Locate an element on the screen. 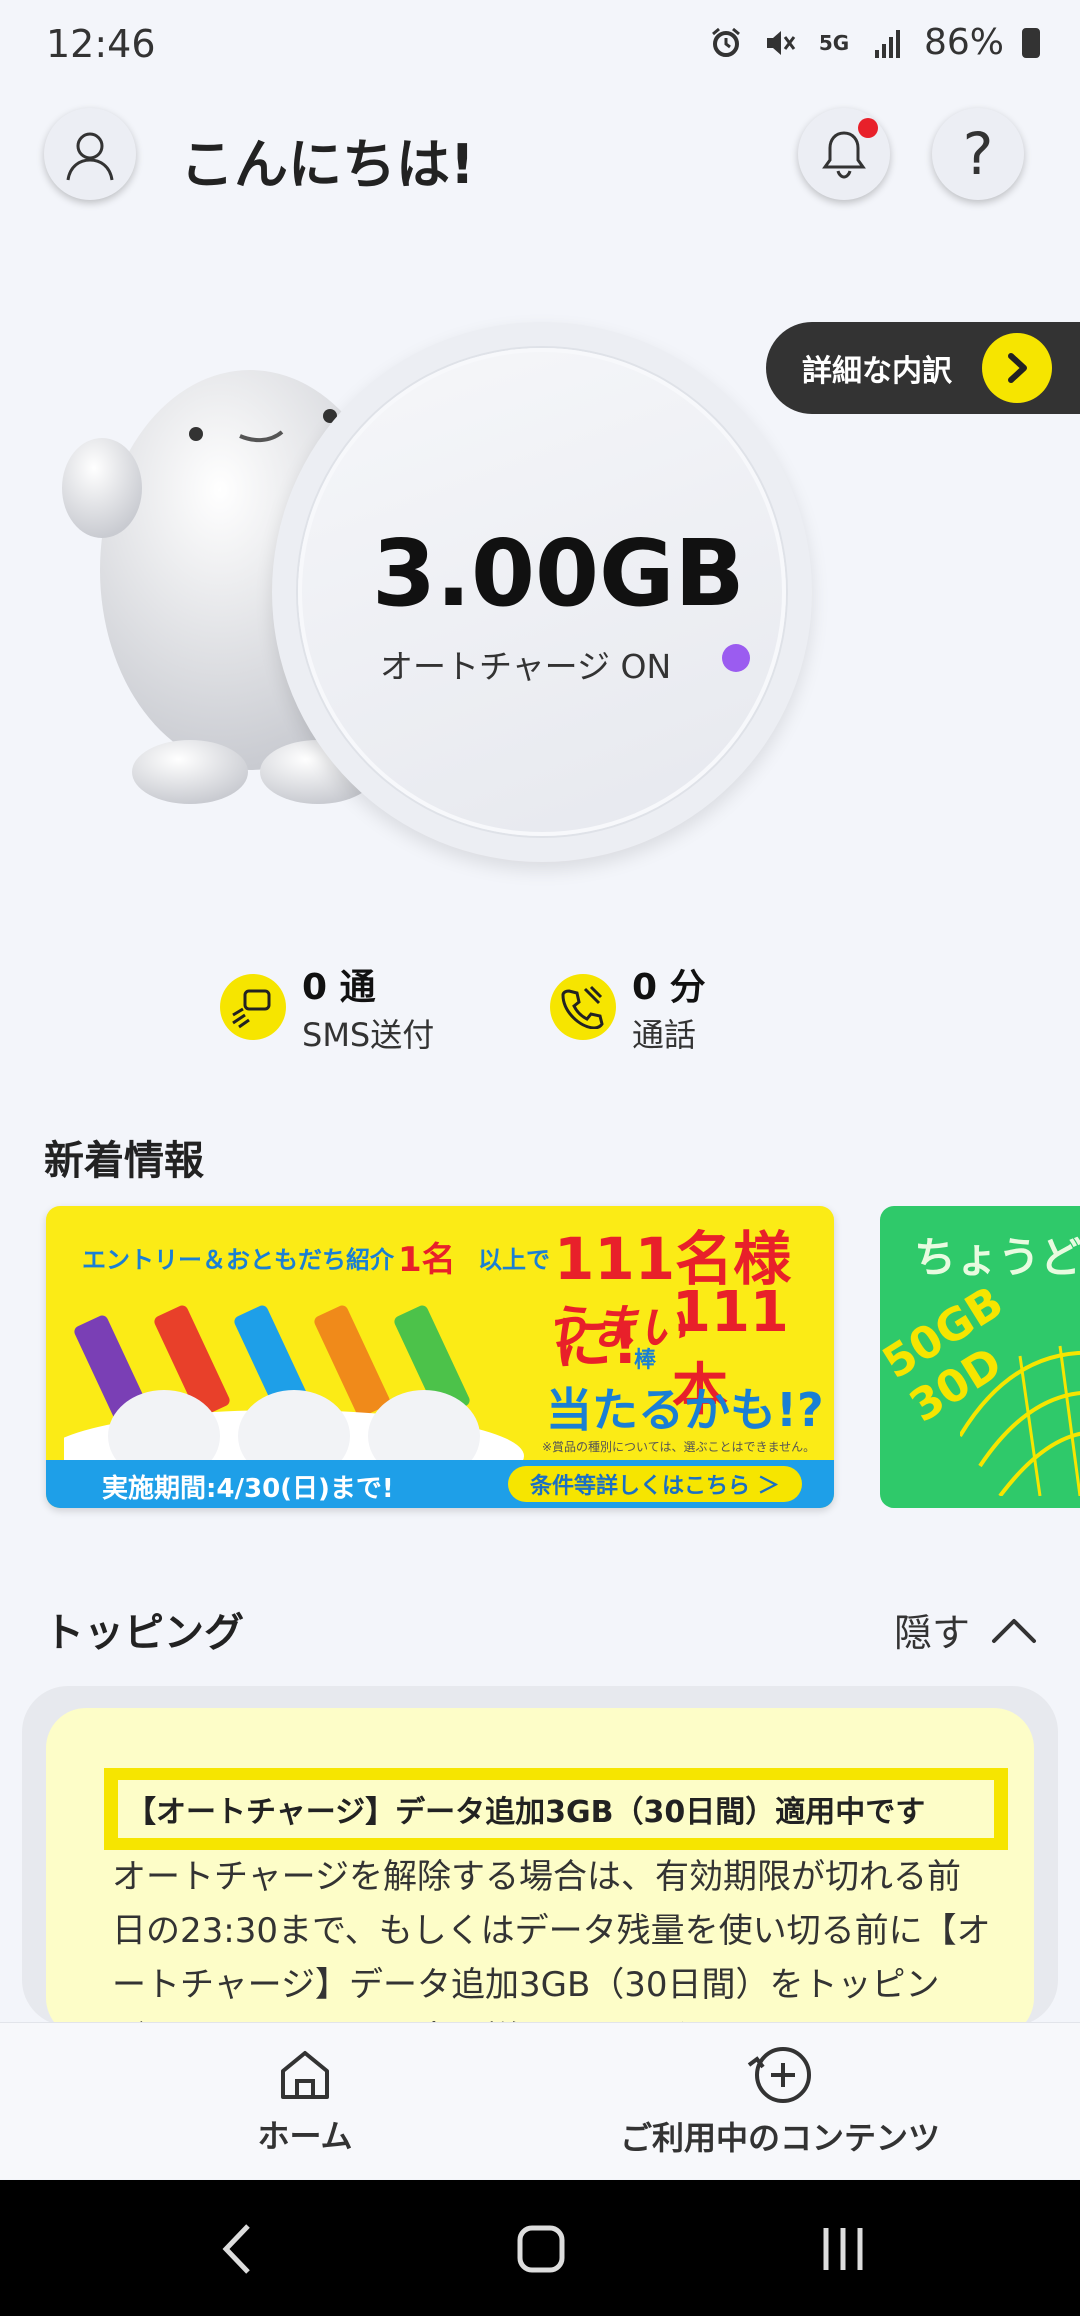 This screenshot has width=1080, height=2316. notification-badge is located at coordinates (868, 128).